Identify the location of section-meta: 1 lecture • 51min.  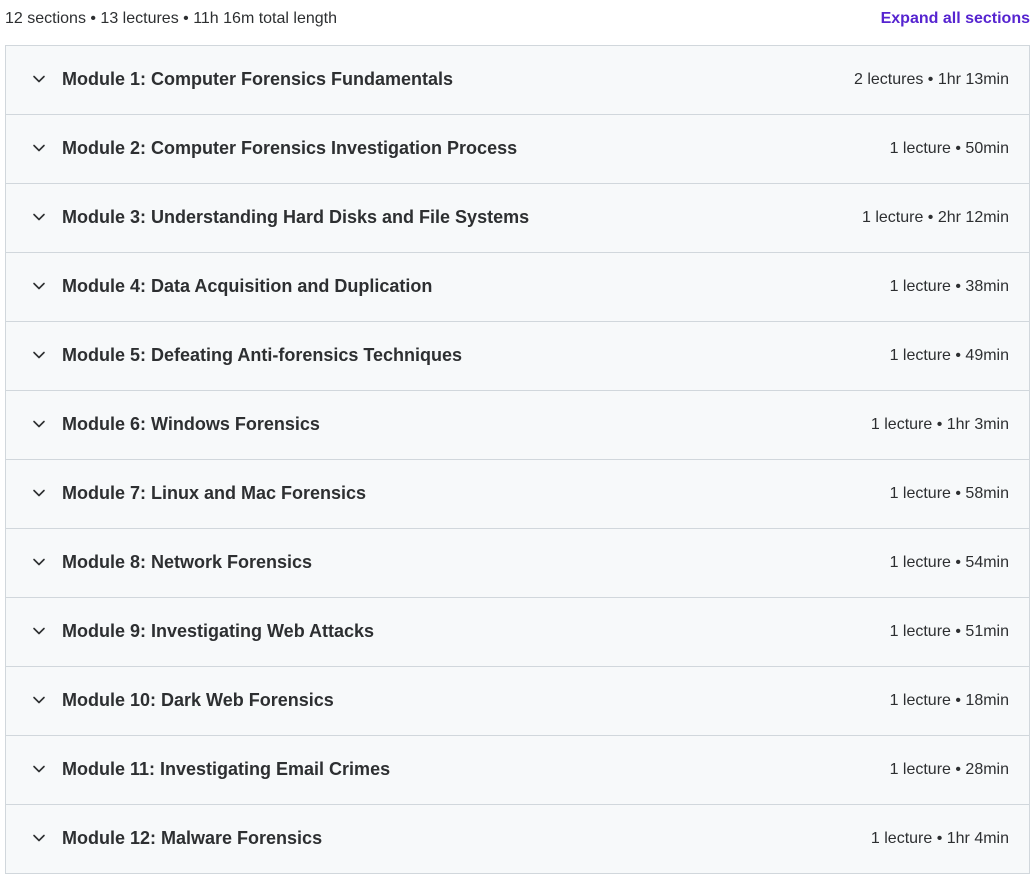
(949, 631).